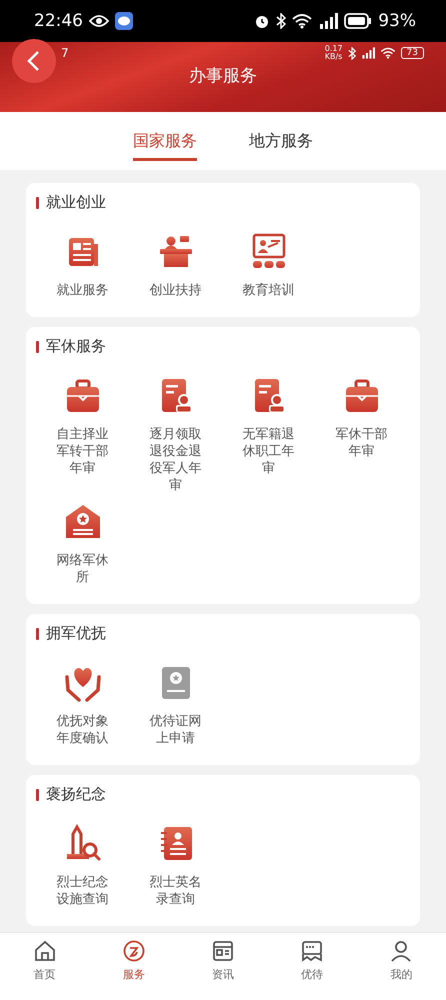  What do you see at coordinates (58, 21) in the screenshot?
I see `status-time: 22:46` at bounding box center [58, 21].